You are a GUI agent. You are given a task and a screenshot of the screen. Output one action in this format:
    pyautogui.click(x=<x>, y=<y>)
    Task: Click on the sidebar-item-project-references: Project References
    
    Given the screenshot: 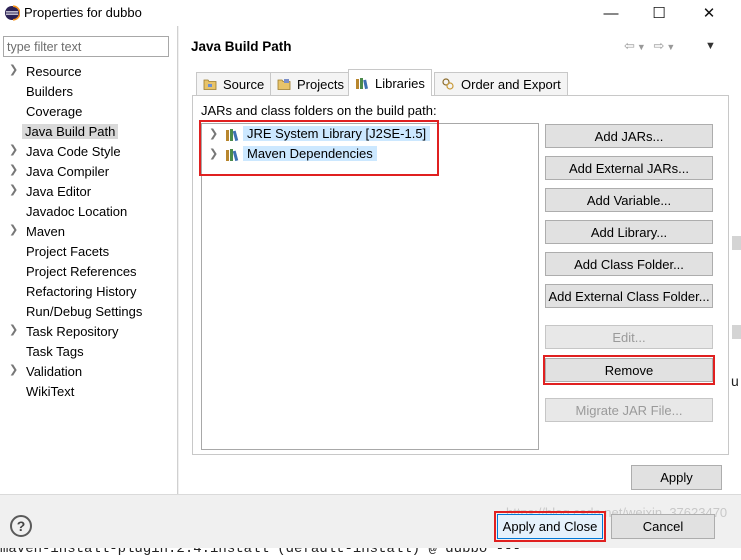 What is the action you would take?
    pyautogui.click(x=89, y=272)
    